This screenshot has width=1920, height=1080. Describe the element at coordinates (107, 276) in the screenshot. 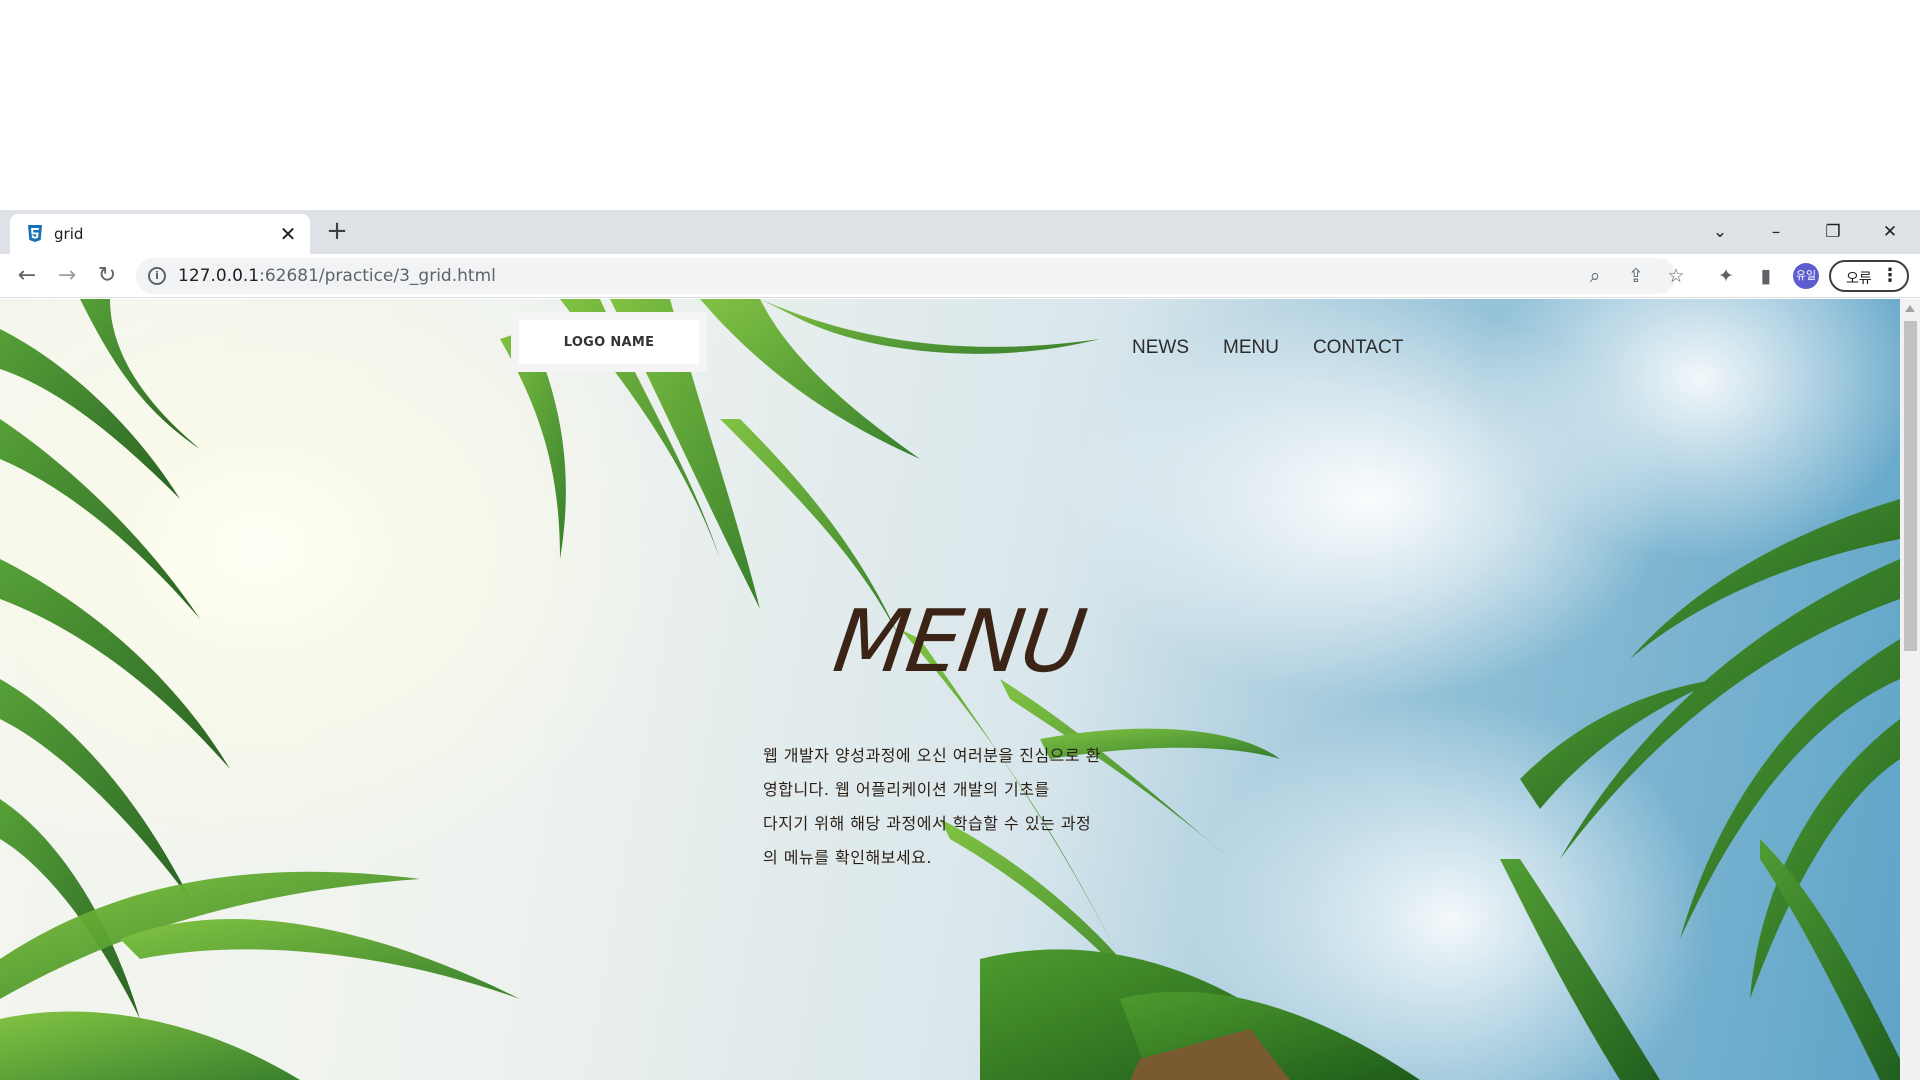

I see `reload-button: ↻` at that location.